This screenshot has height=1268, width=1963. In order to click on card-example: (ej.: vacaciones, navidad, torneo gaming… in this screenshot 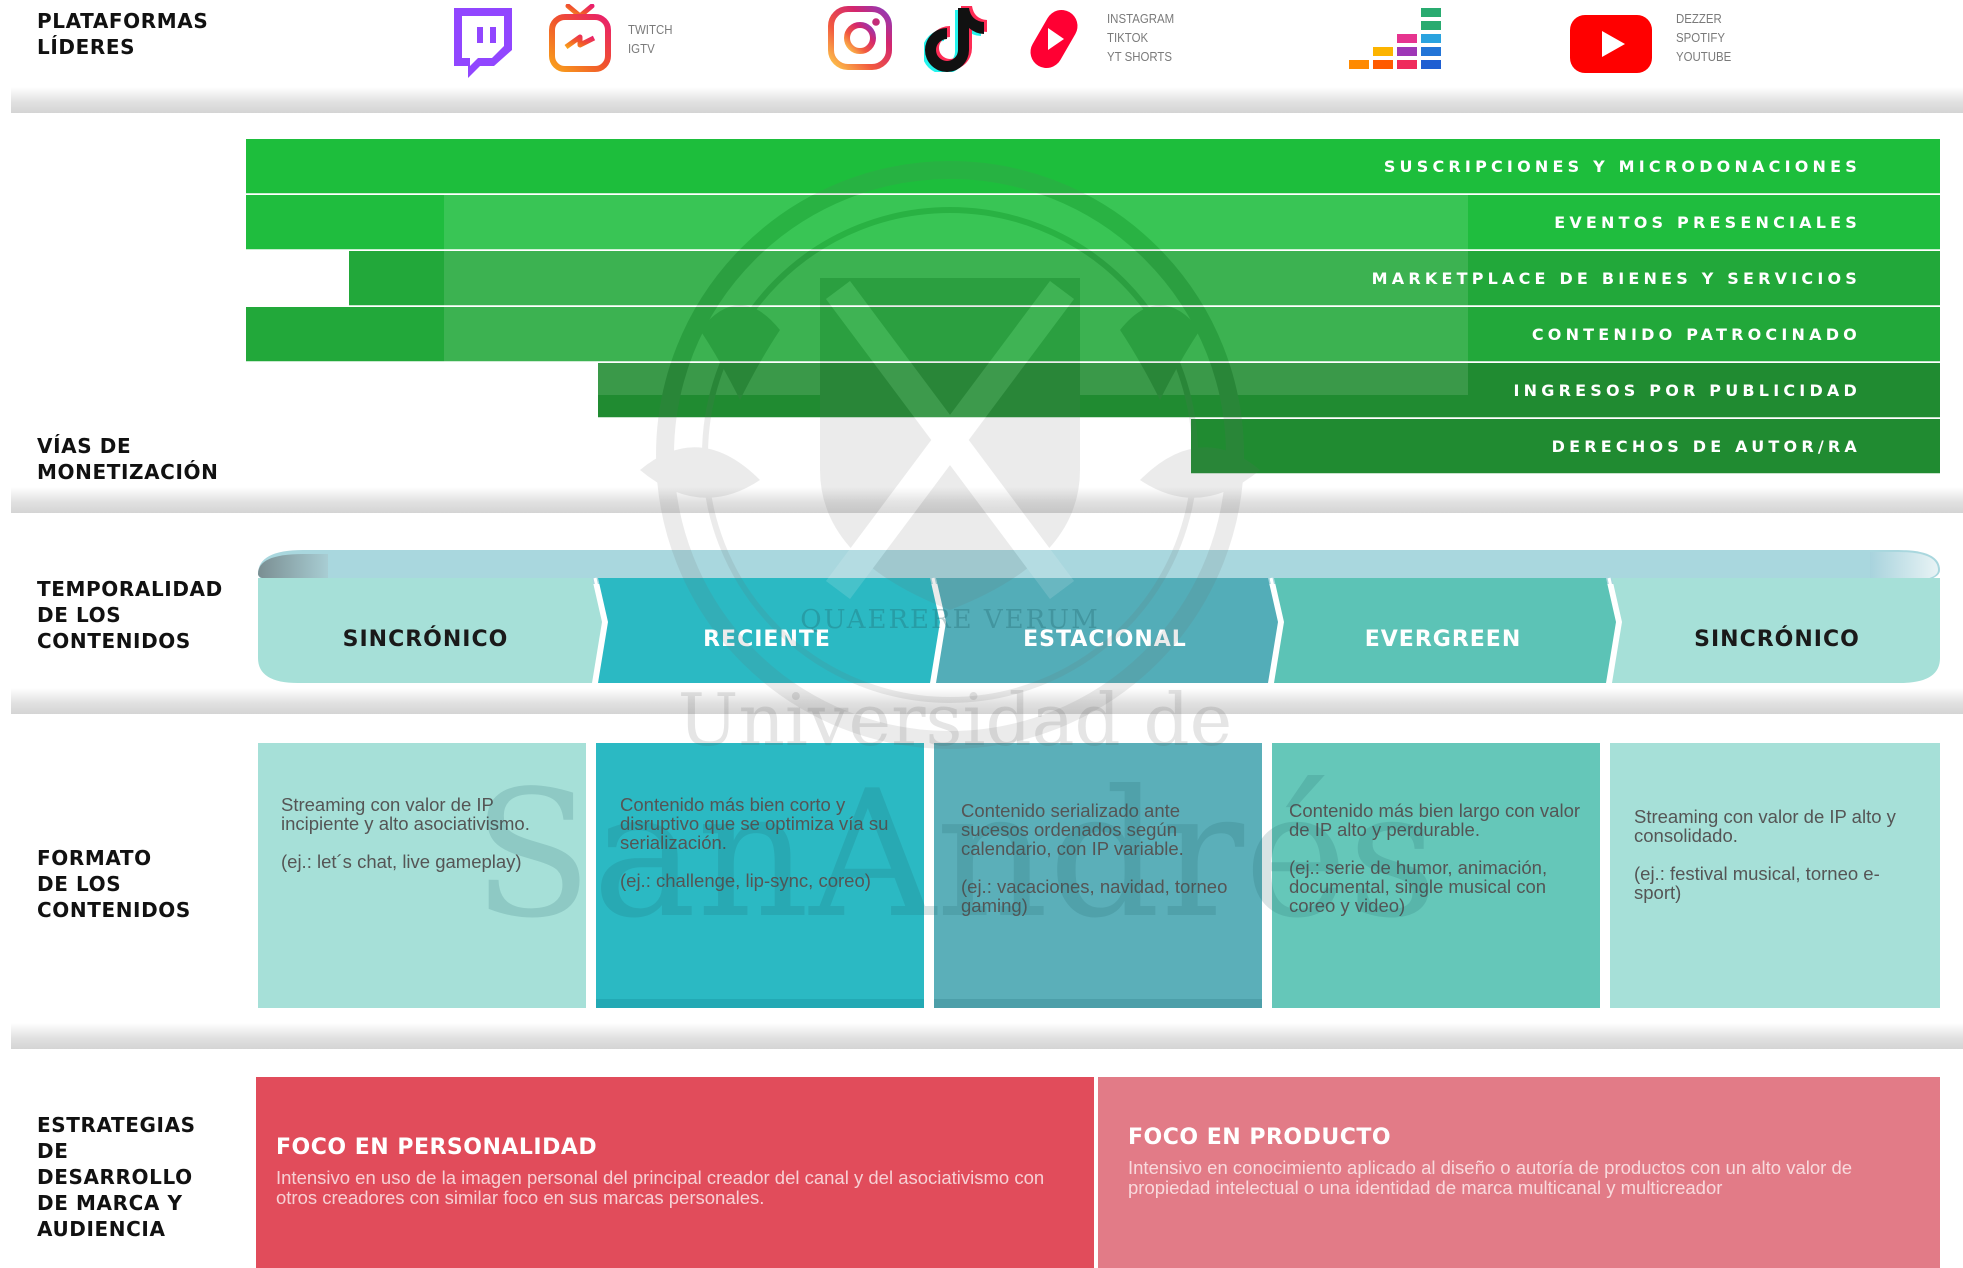, I will do `click(1094, 896)`.